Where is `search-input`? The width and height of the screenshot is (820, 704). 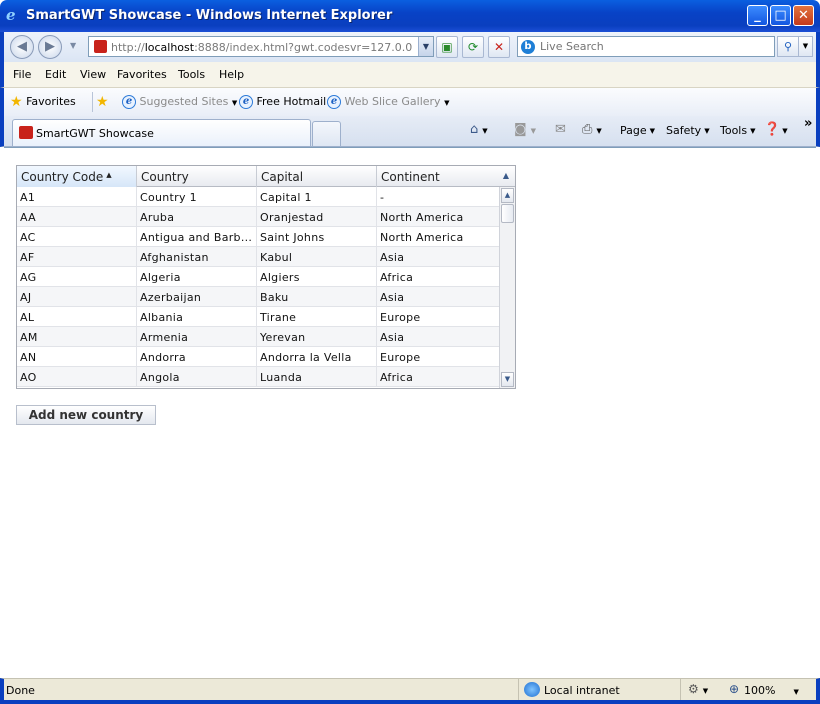
search-input is located at coordinates (655, 46).